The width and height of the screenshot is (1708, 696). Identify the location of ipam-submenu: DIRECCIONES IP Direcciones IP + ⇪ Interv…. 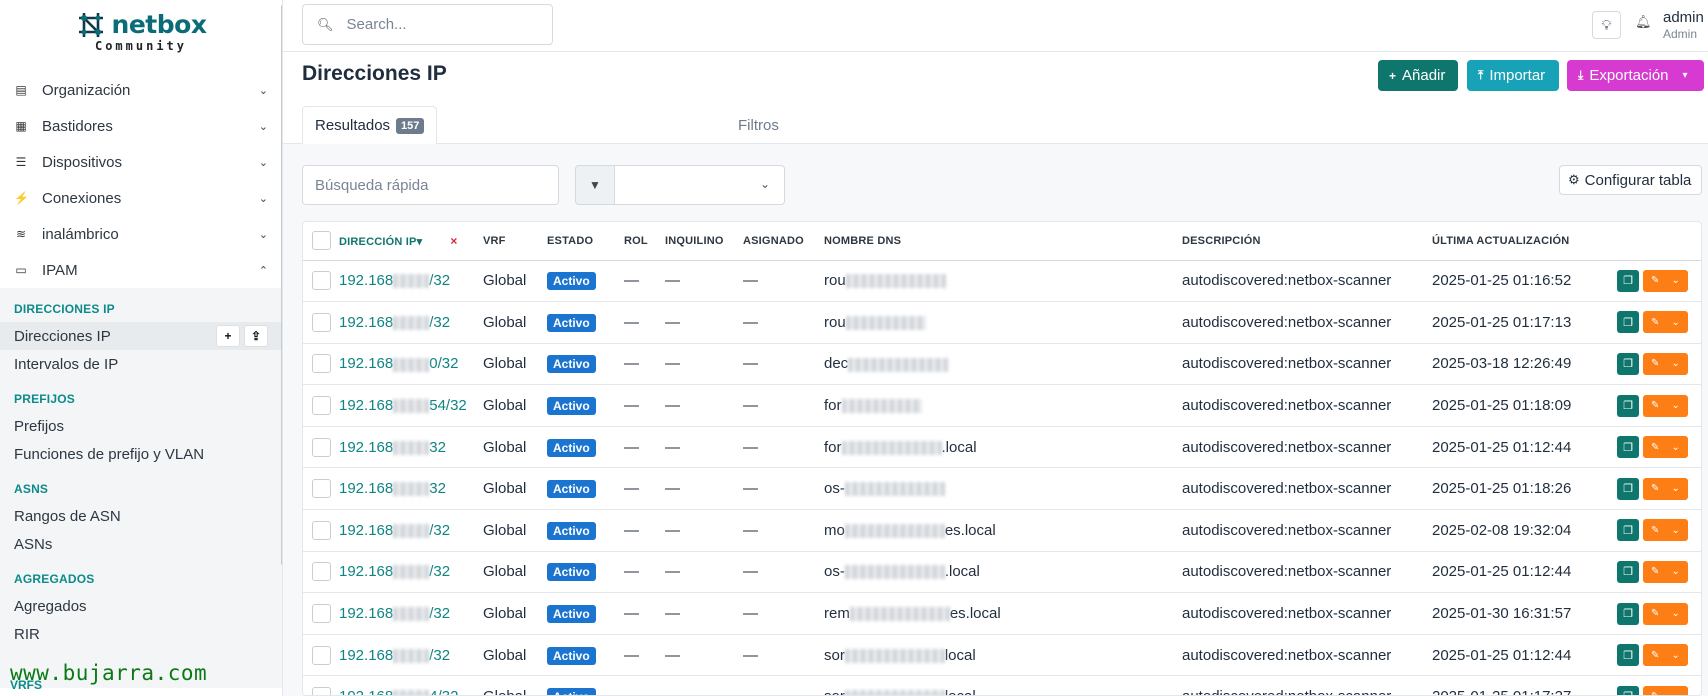
(141, 488).